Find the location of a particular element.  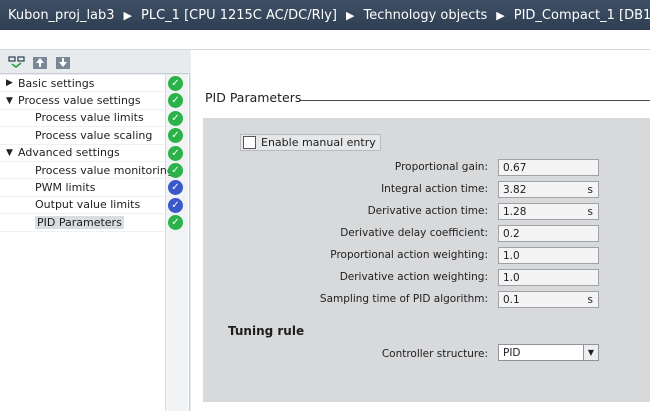

header-spacer is located at coordinates (325, 40).